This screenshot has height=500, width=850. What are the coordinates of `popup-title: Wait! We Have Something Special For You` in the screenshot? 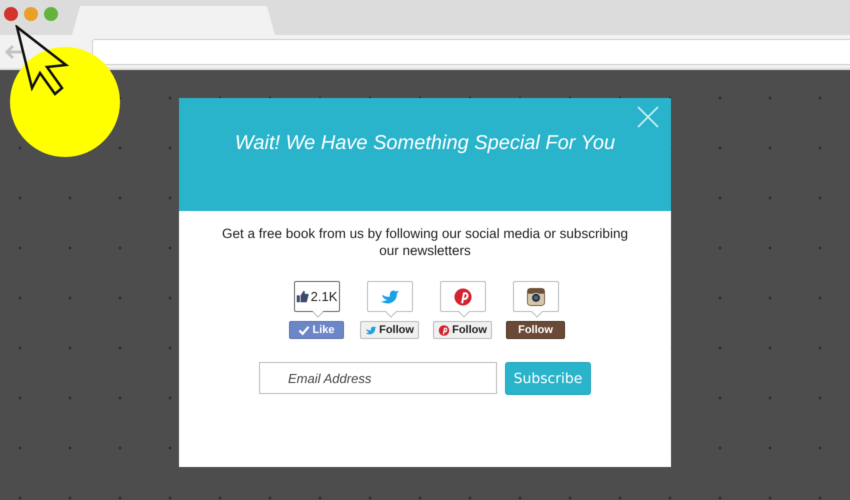 It's located at (425, 144).